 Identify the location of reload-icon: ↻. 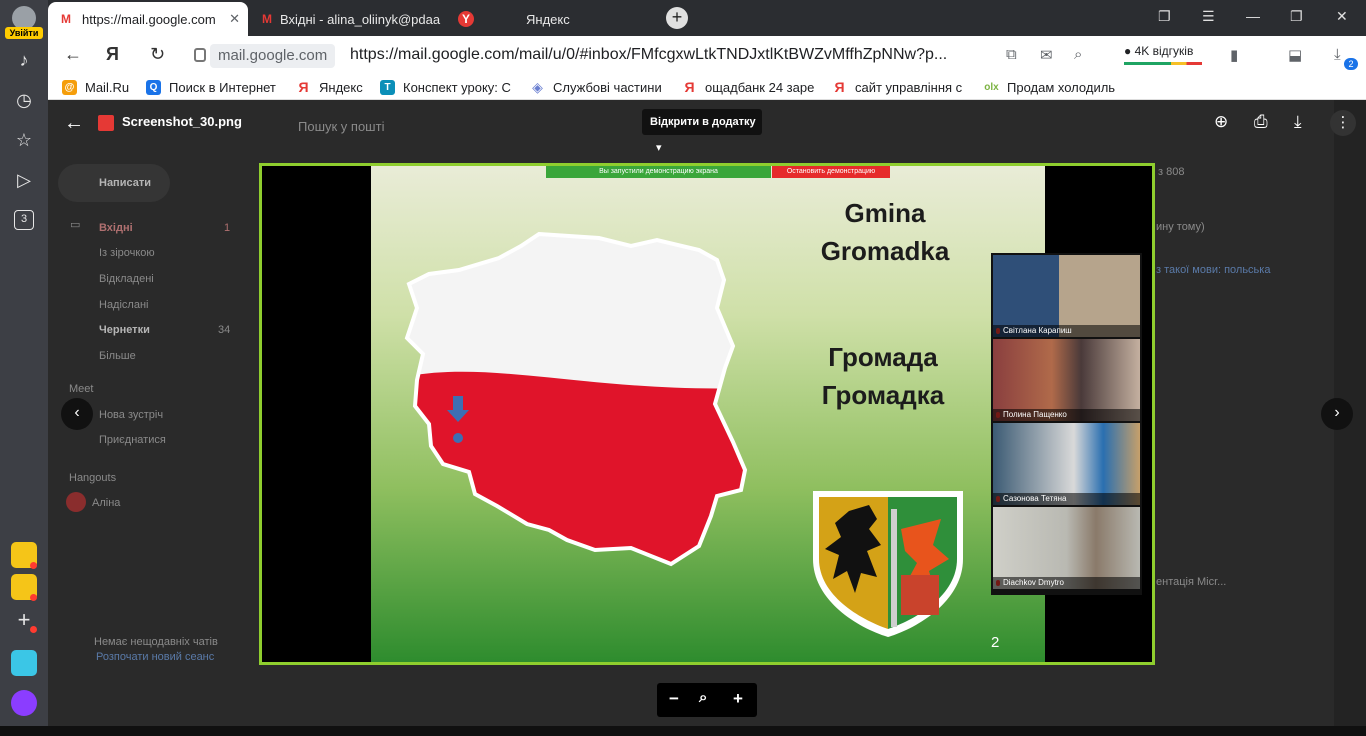
(157, 54).